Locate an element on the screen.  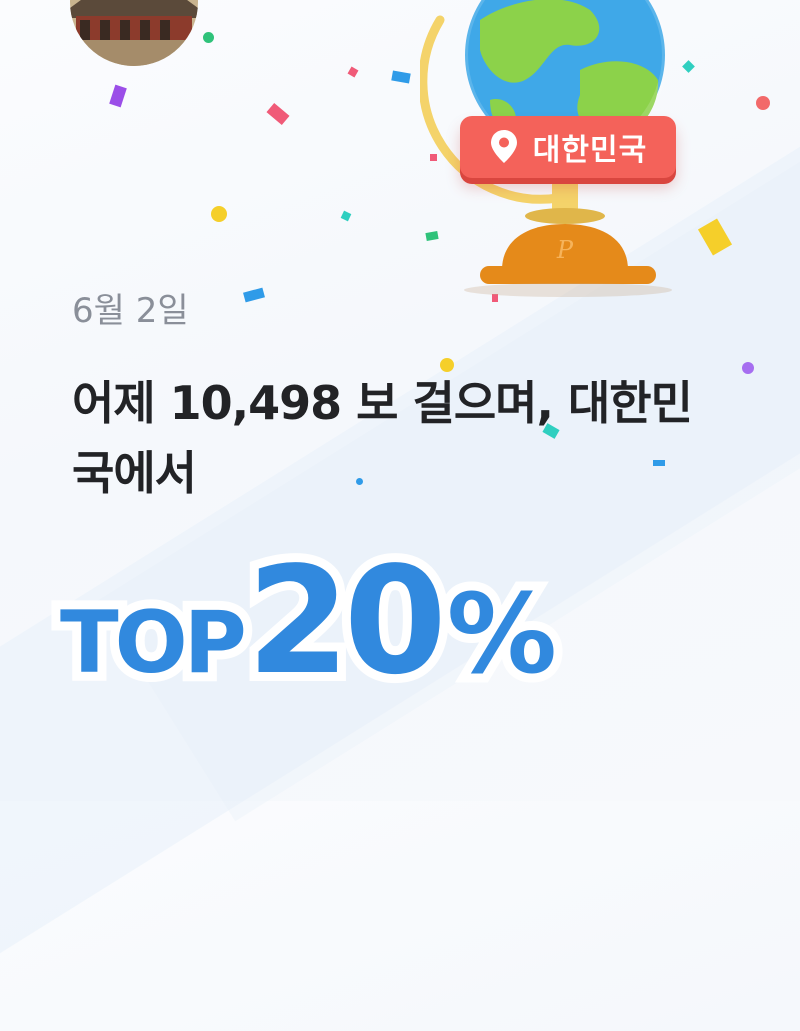
rank-display: TOP 20 % is located at coordinates (308, 621).